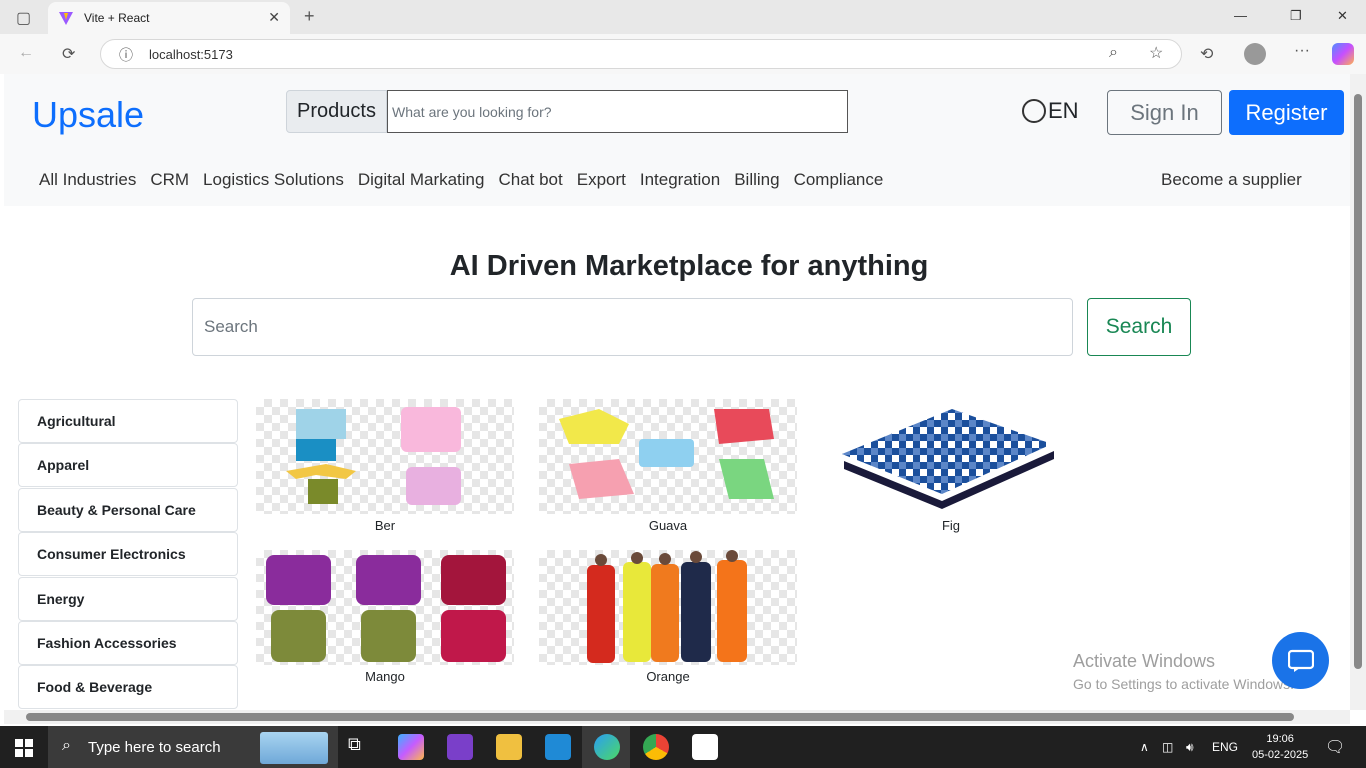 This screenshot has height=768, width=1366. I want to click on nav-integration: Integration, so click(680, 180).